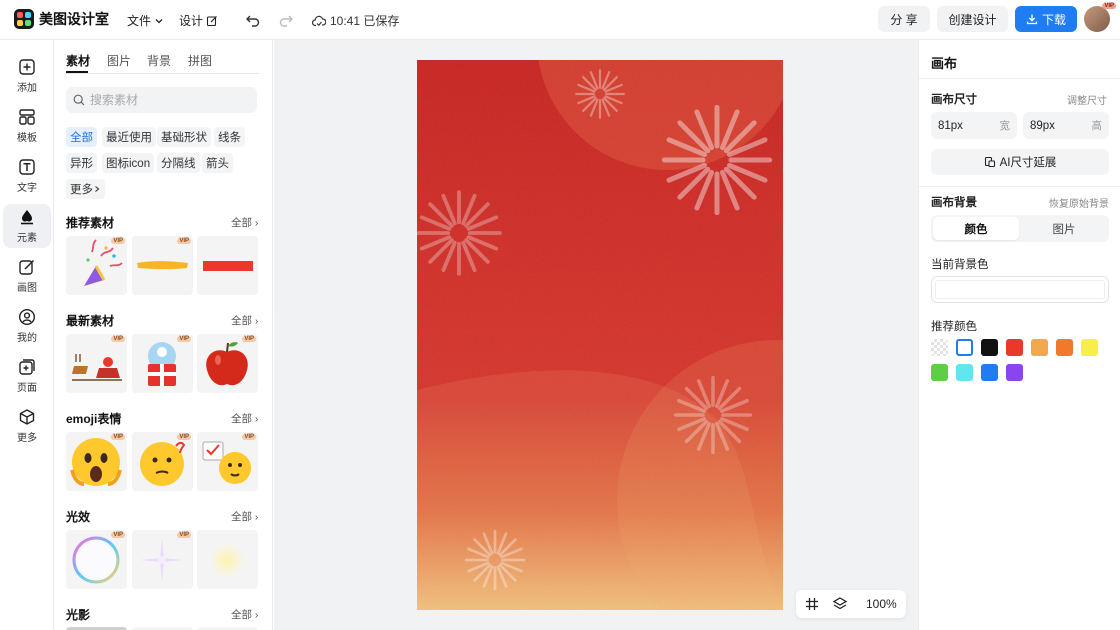  What do you see at coordinates (1053, 19) in the screenshot?
I see `download-label: 下载` at bounding box center [1053, 19].